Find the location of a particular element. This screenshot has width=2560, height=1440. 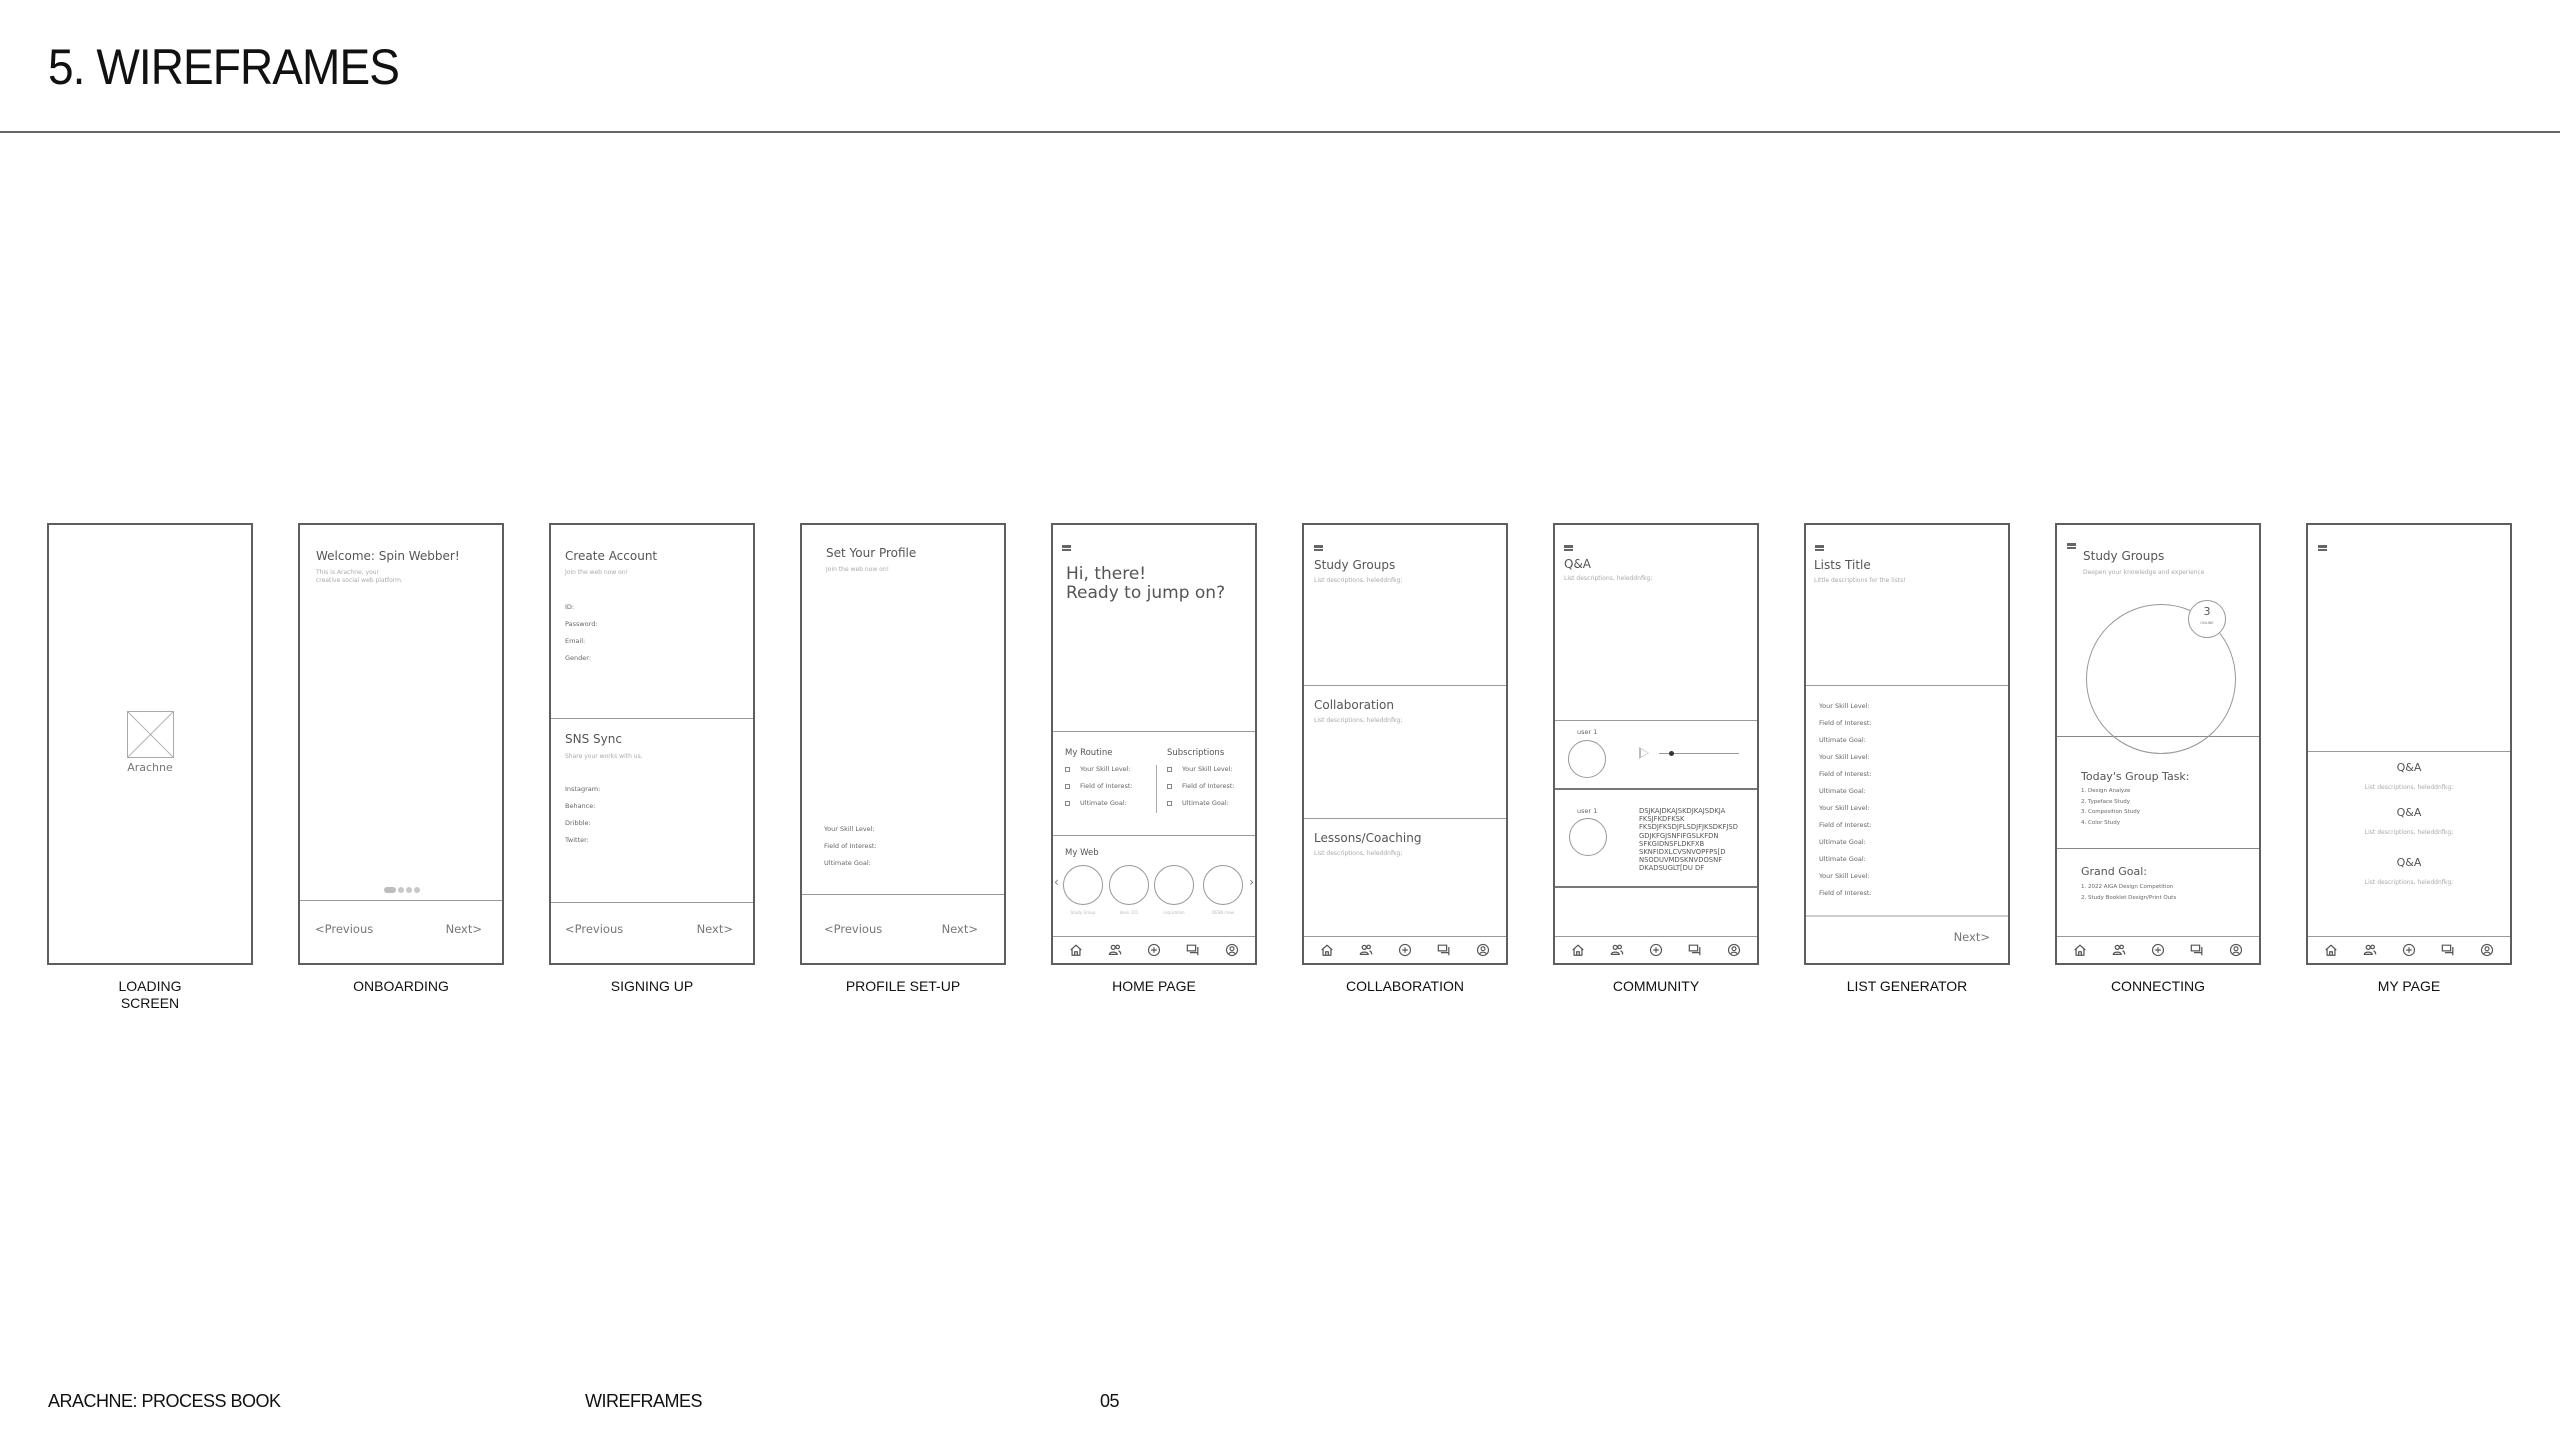

subscription-item: Your Skill Level: is located at coordinates (1201, 773).